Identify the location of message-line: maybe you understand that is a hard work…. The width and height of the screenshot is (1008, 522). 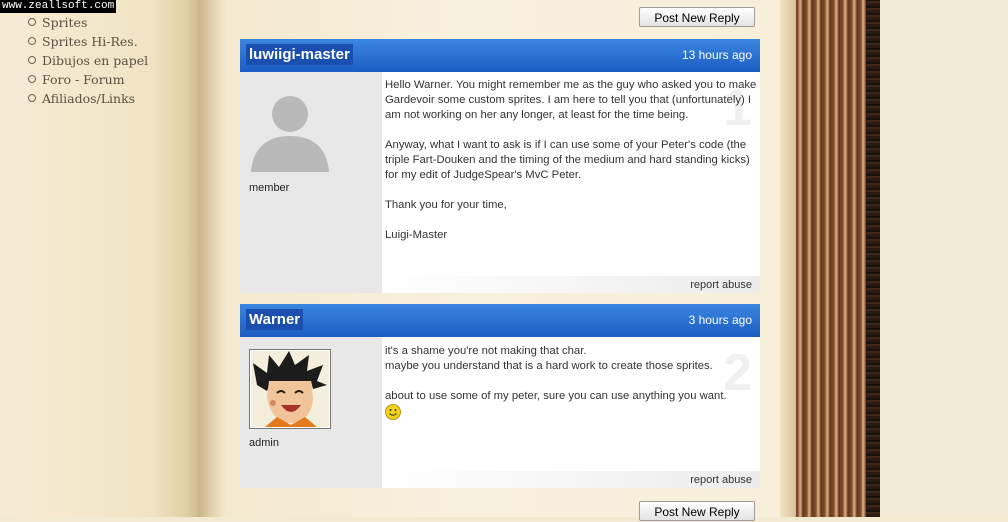
(549, 366).